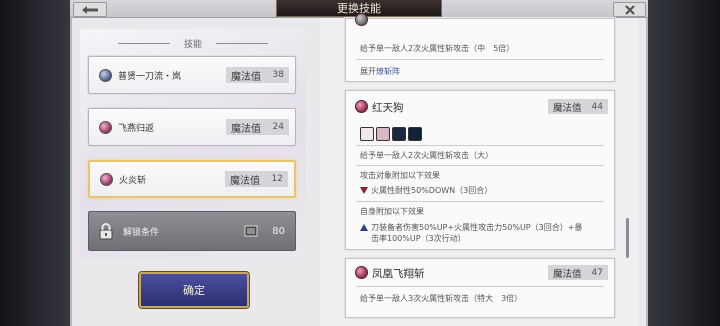 Image resolution: width=720 pixels, height=326 pixels. What do you see at coordinates (251, 231) in the screenshot?
I see `scroll-item-icon` at bounding box center [251, 231].